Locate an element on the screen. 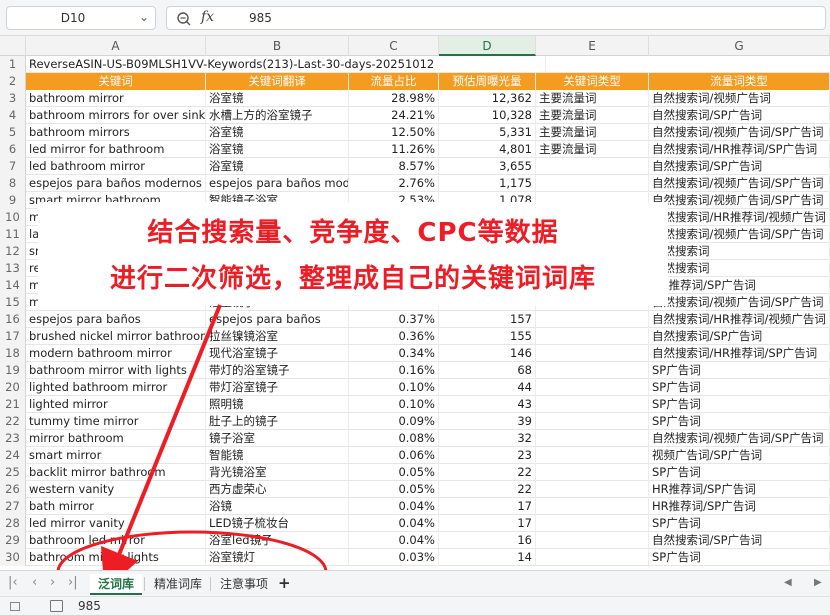 Image resolution: width=830 pixels, height=615 pixels. row-number: 14 is located at coordinates (13, 285).